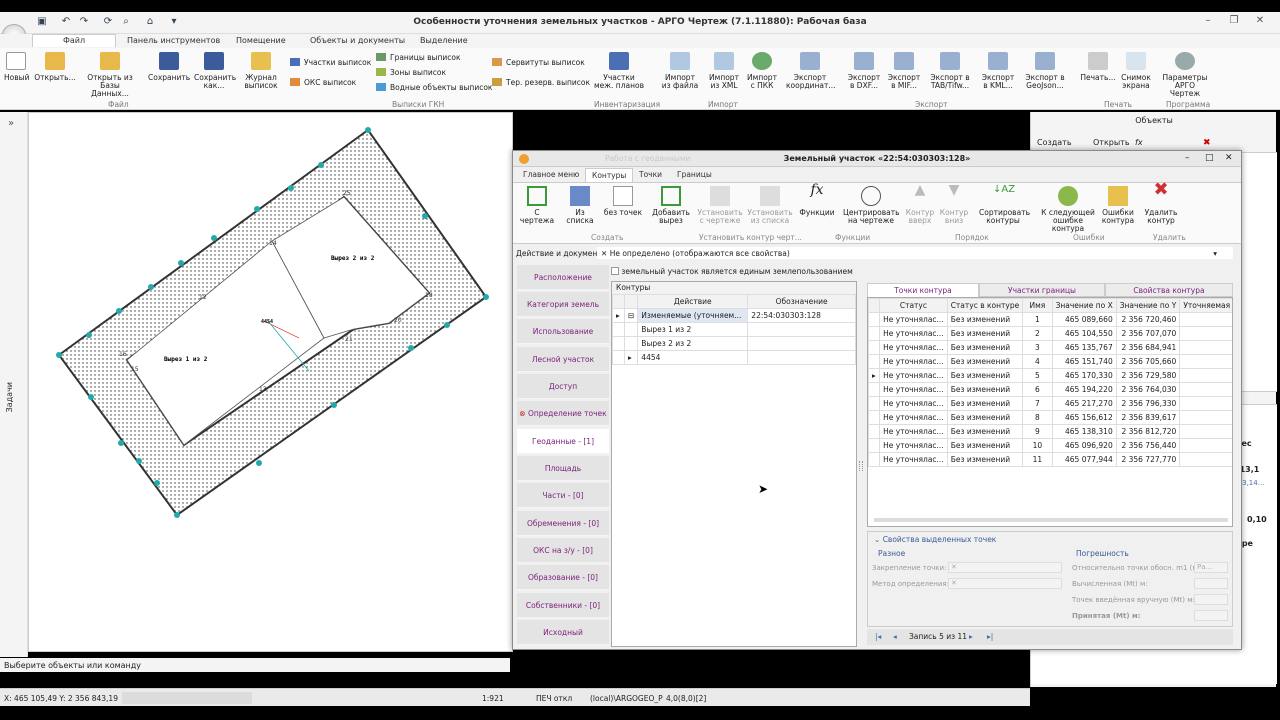 Image resolution: width=1280 pixels, height=720 pixels. What do you see at coordinates (1037, 403) in the screenshot?
I see `table-cell: 7` at bounding box center [1037, 403].